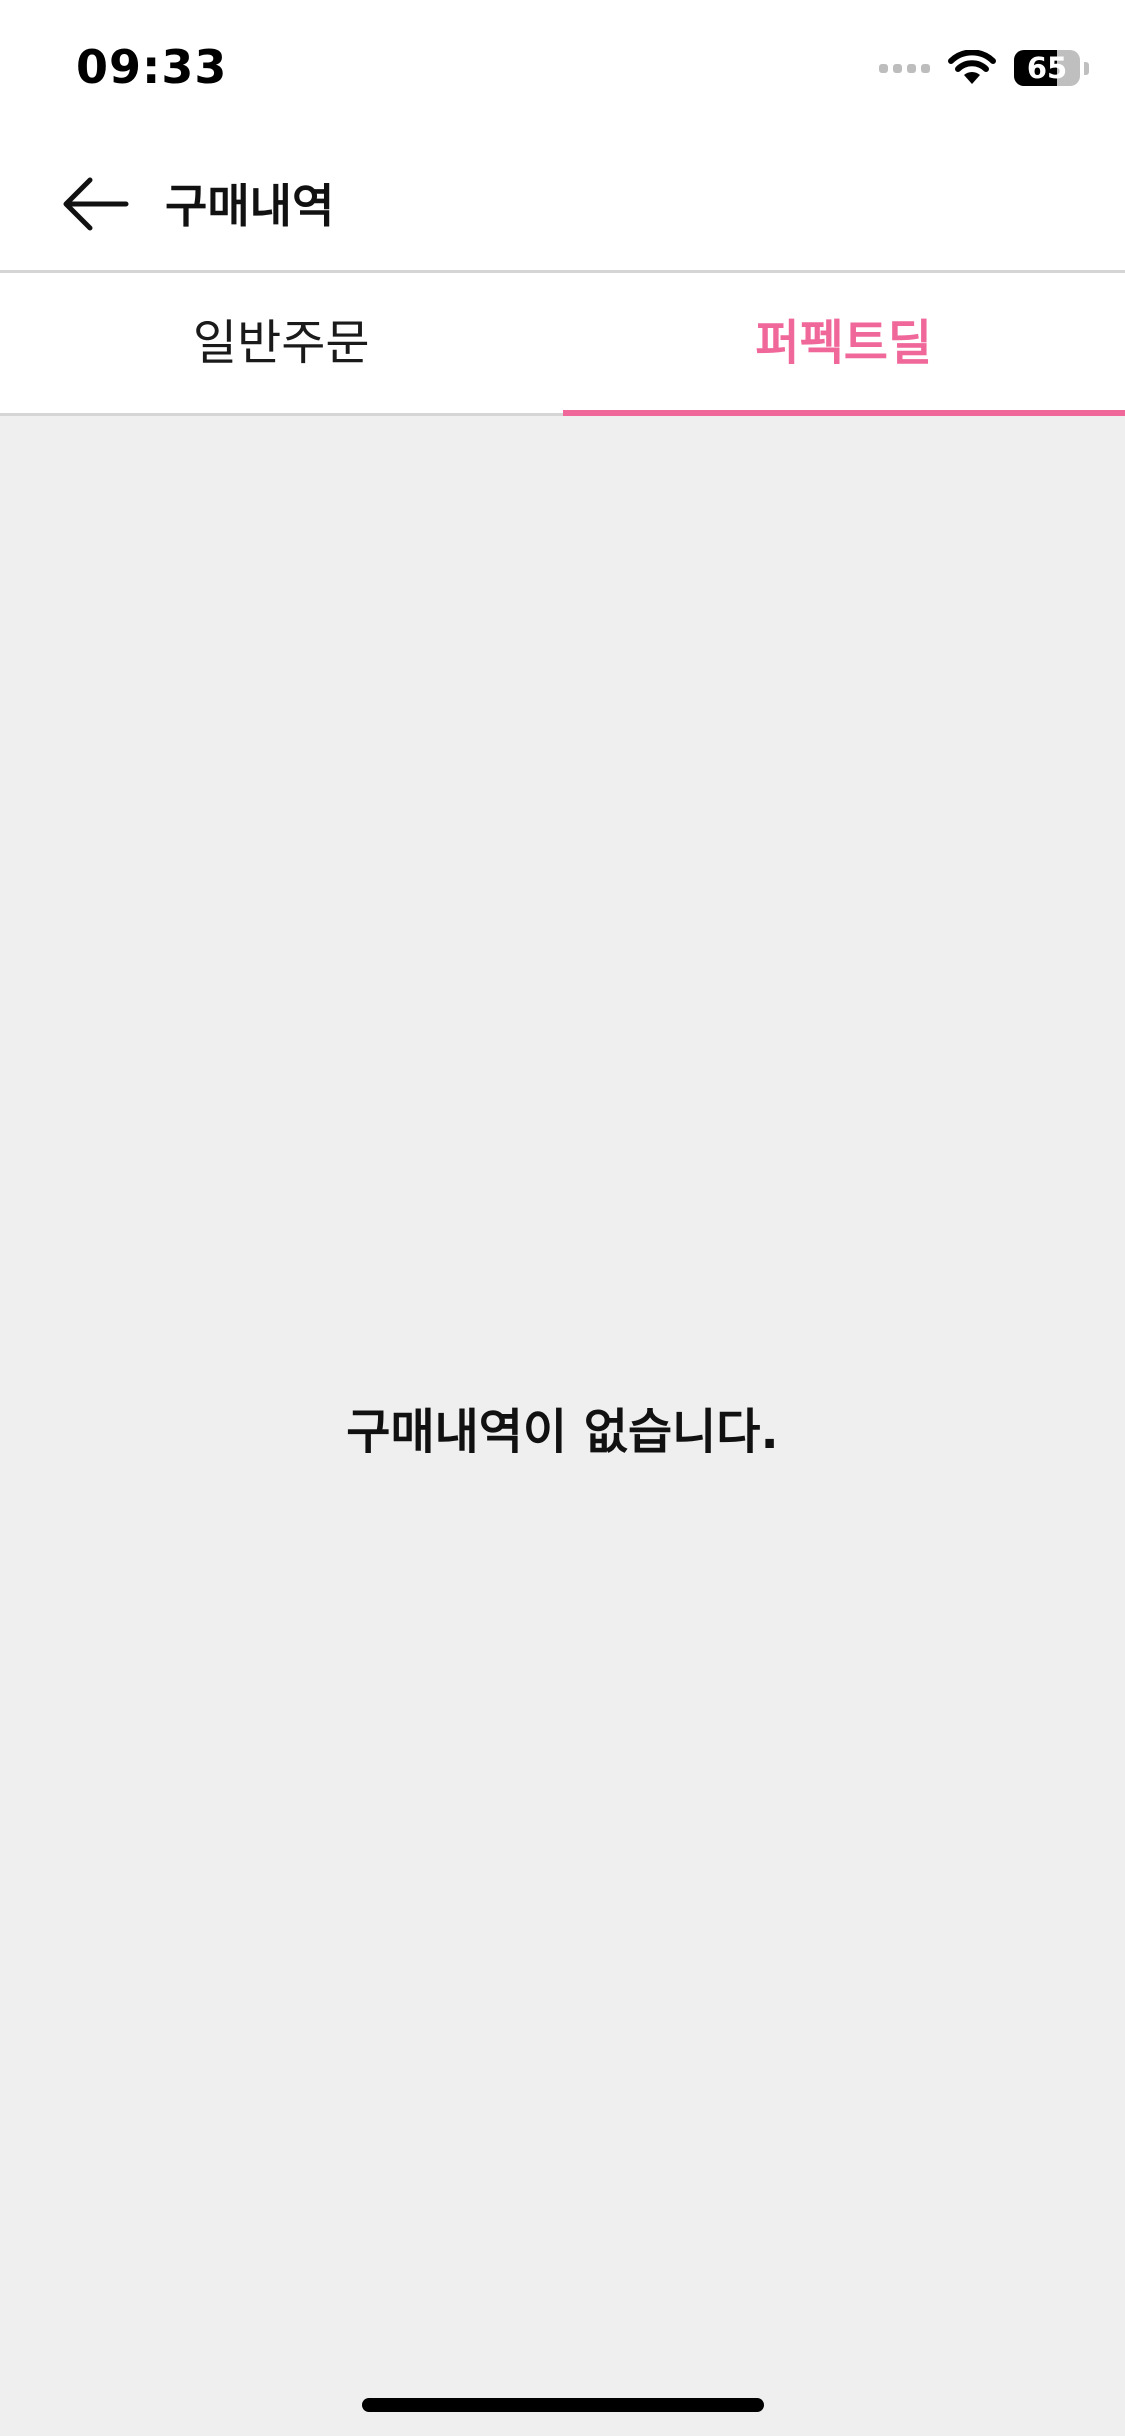  I want to click on tab-general-order: 일반주문, so click(281, 343).